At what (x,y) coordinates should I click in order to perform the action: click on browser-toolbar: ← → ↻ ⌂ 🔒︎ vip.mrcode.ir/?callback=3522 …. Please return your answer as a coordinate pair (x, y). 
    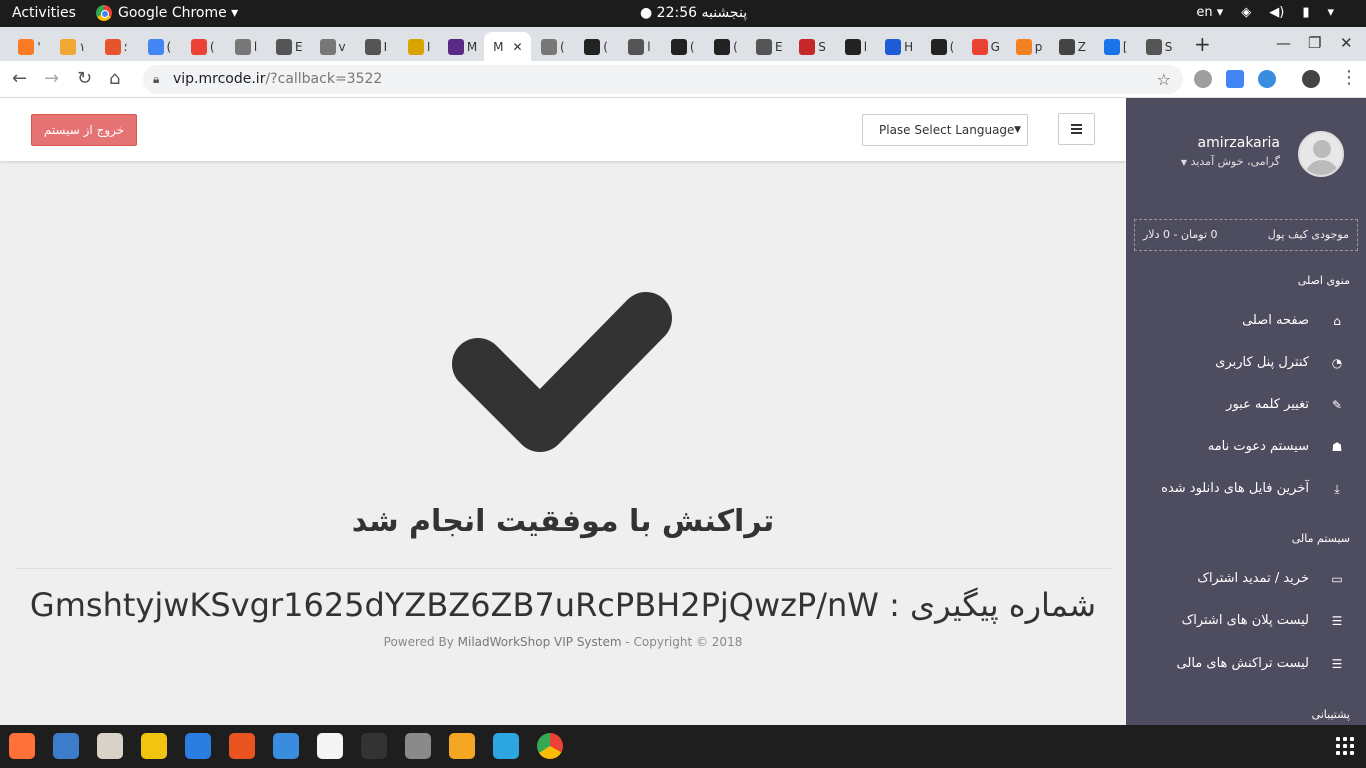
    Looking at the image, I should click on (683, 79).